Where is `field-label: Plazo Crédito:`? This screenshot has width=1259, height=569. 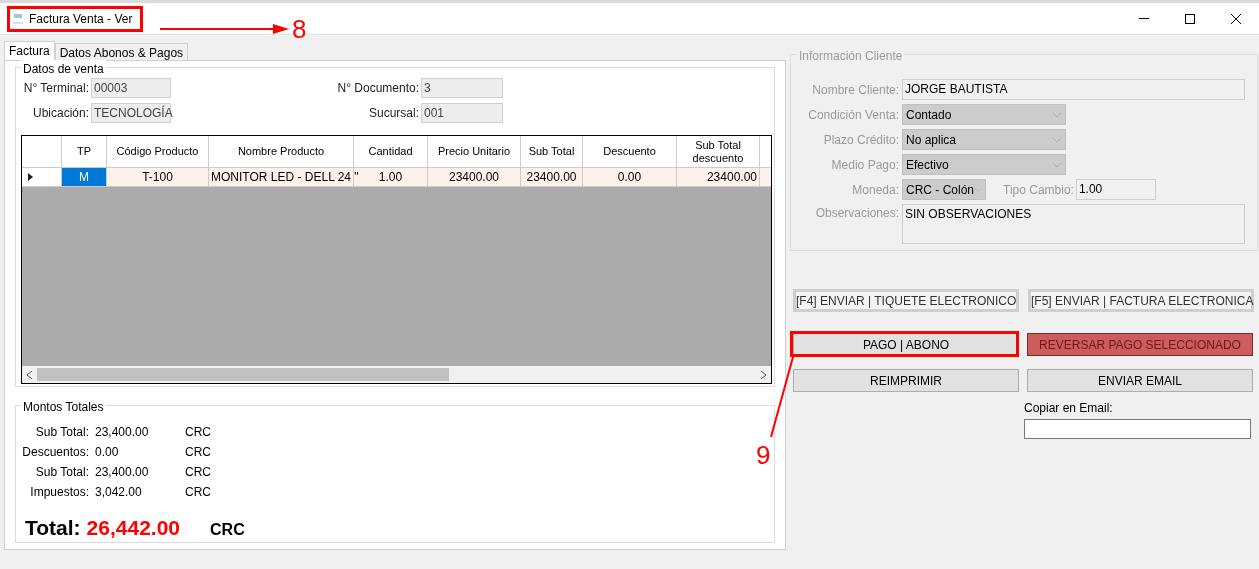 field-label: Plazo Crédito: is located at coordinates (860, 140).